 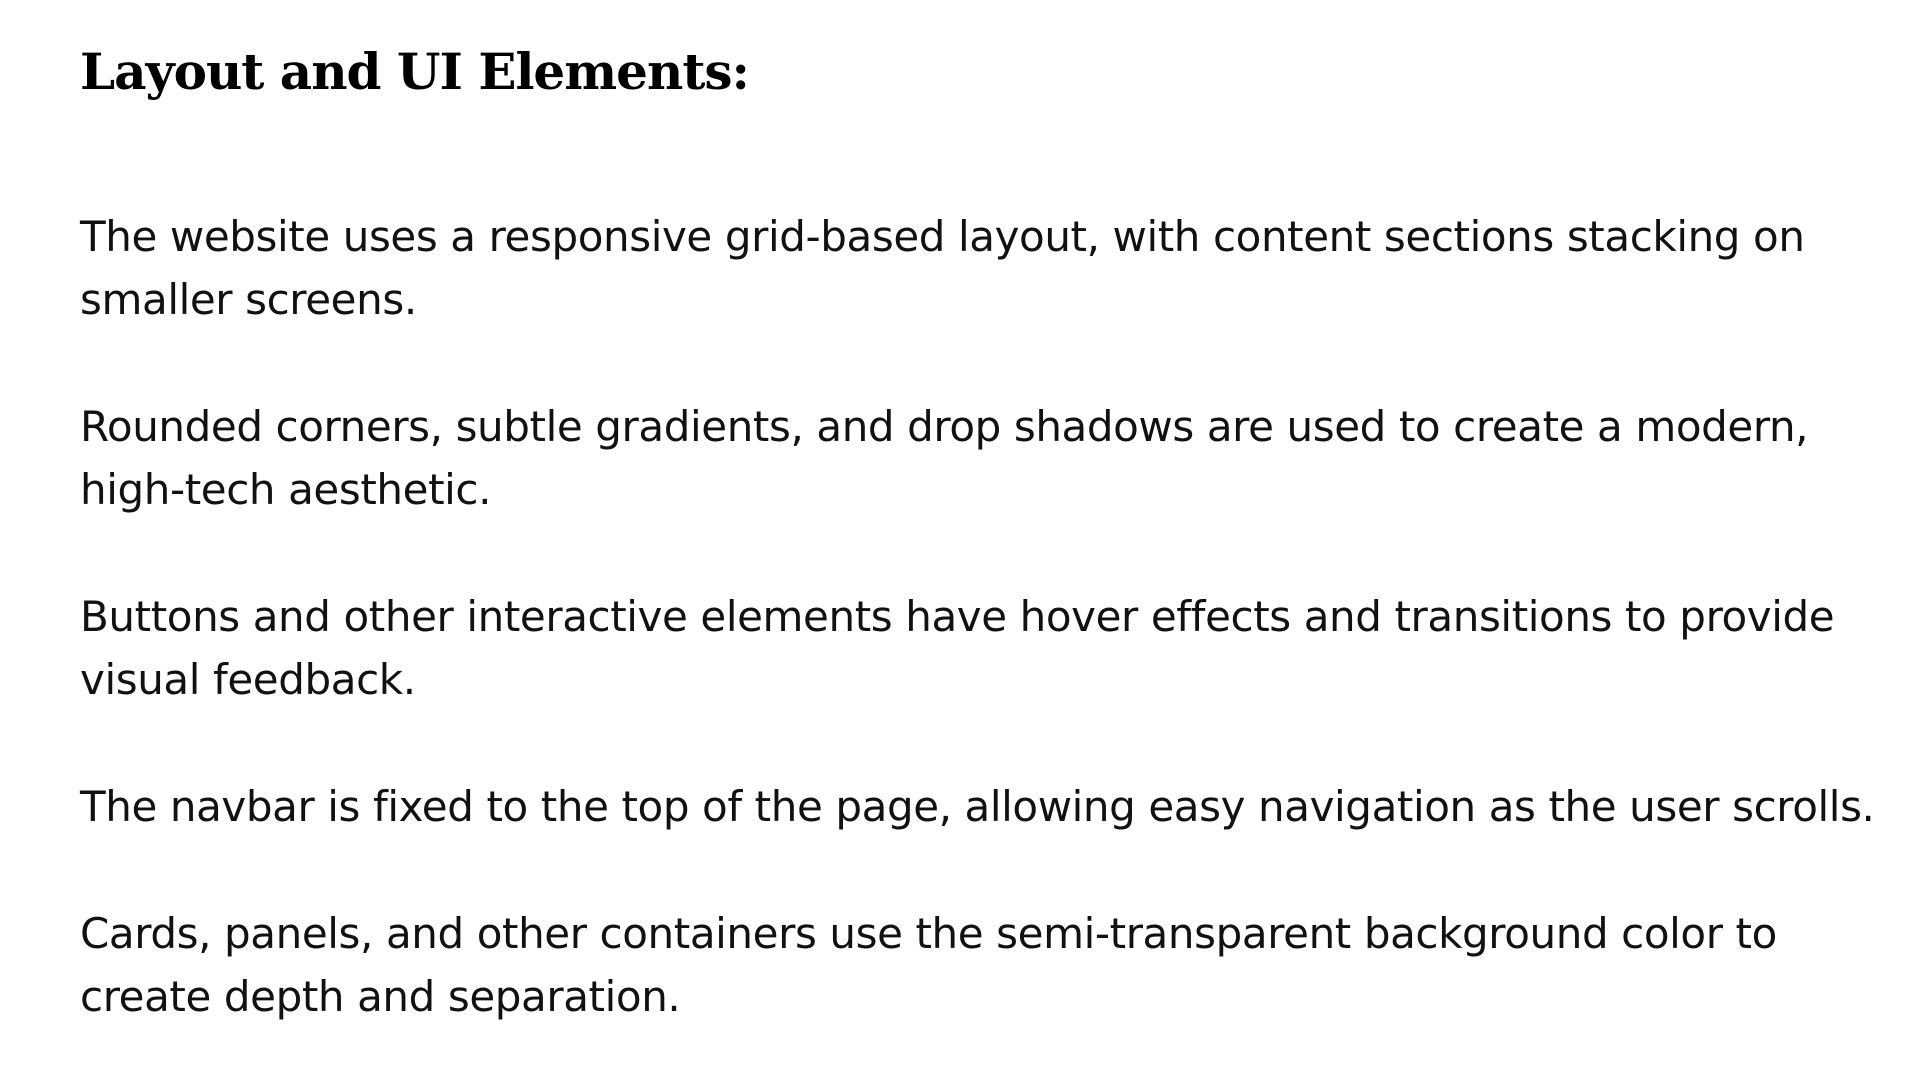 I want to click on section-heading: Layout and UI Elements:, so click(x=415, y=71).